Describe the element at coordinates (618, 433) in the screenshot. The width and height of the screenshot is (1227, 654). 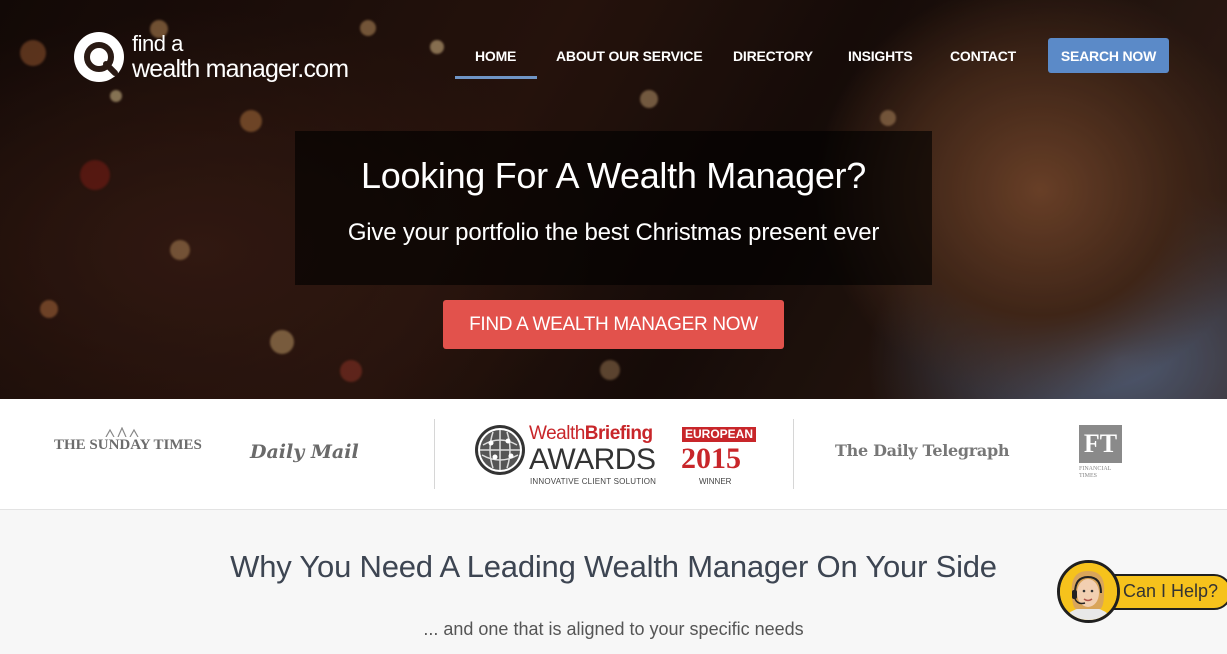
I see `awards-briefing: Briefing` at that location.